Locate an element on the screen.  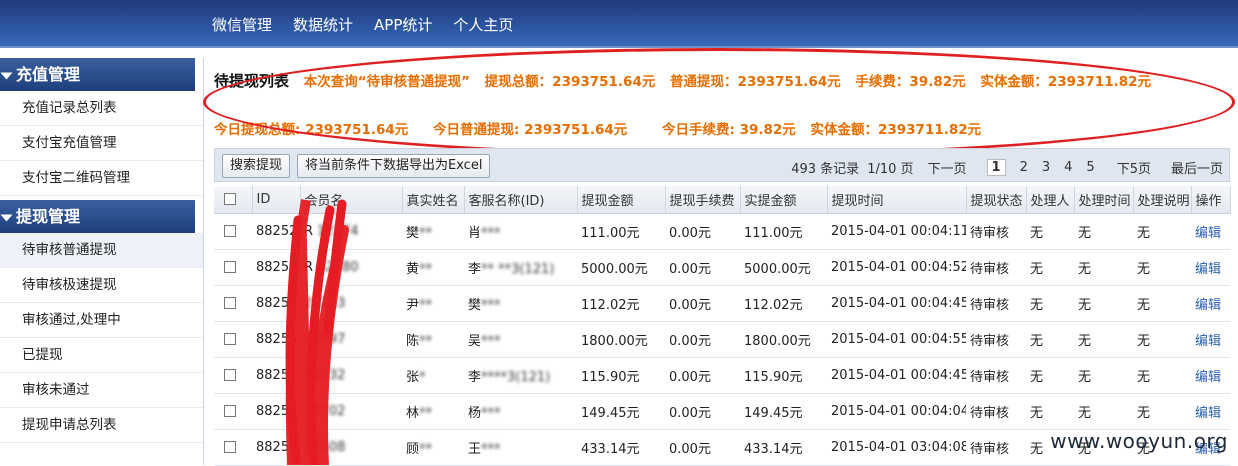
row-actual: 112.02元 is located at coordinates (783, 303).